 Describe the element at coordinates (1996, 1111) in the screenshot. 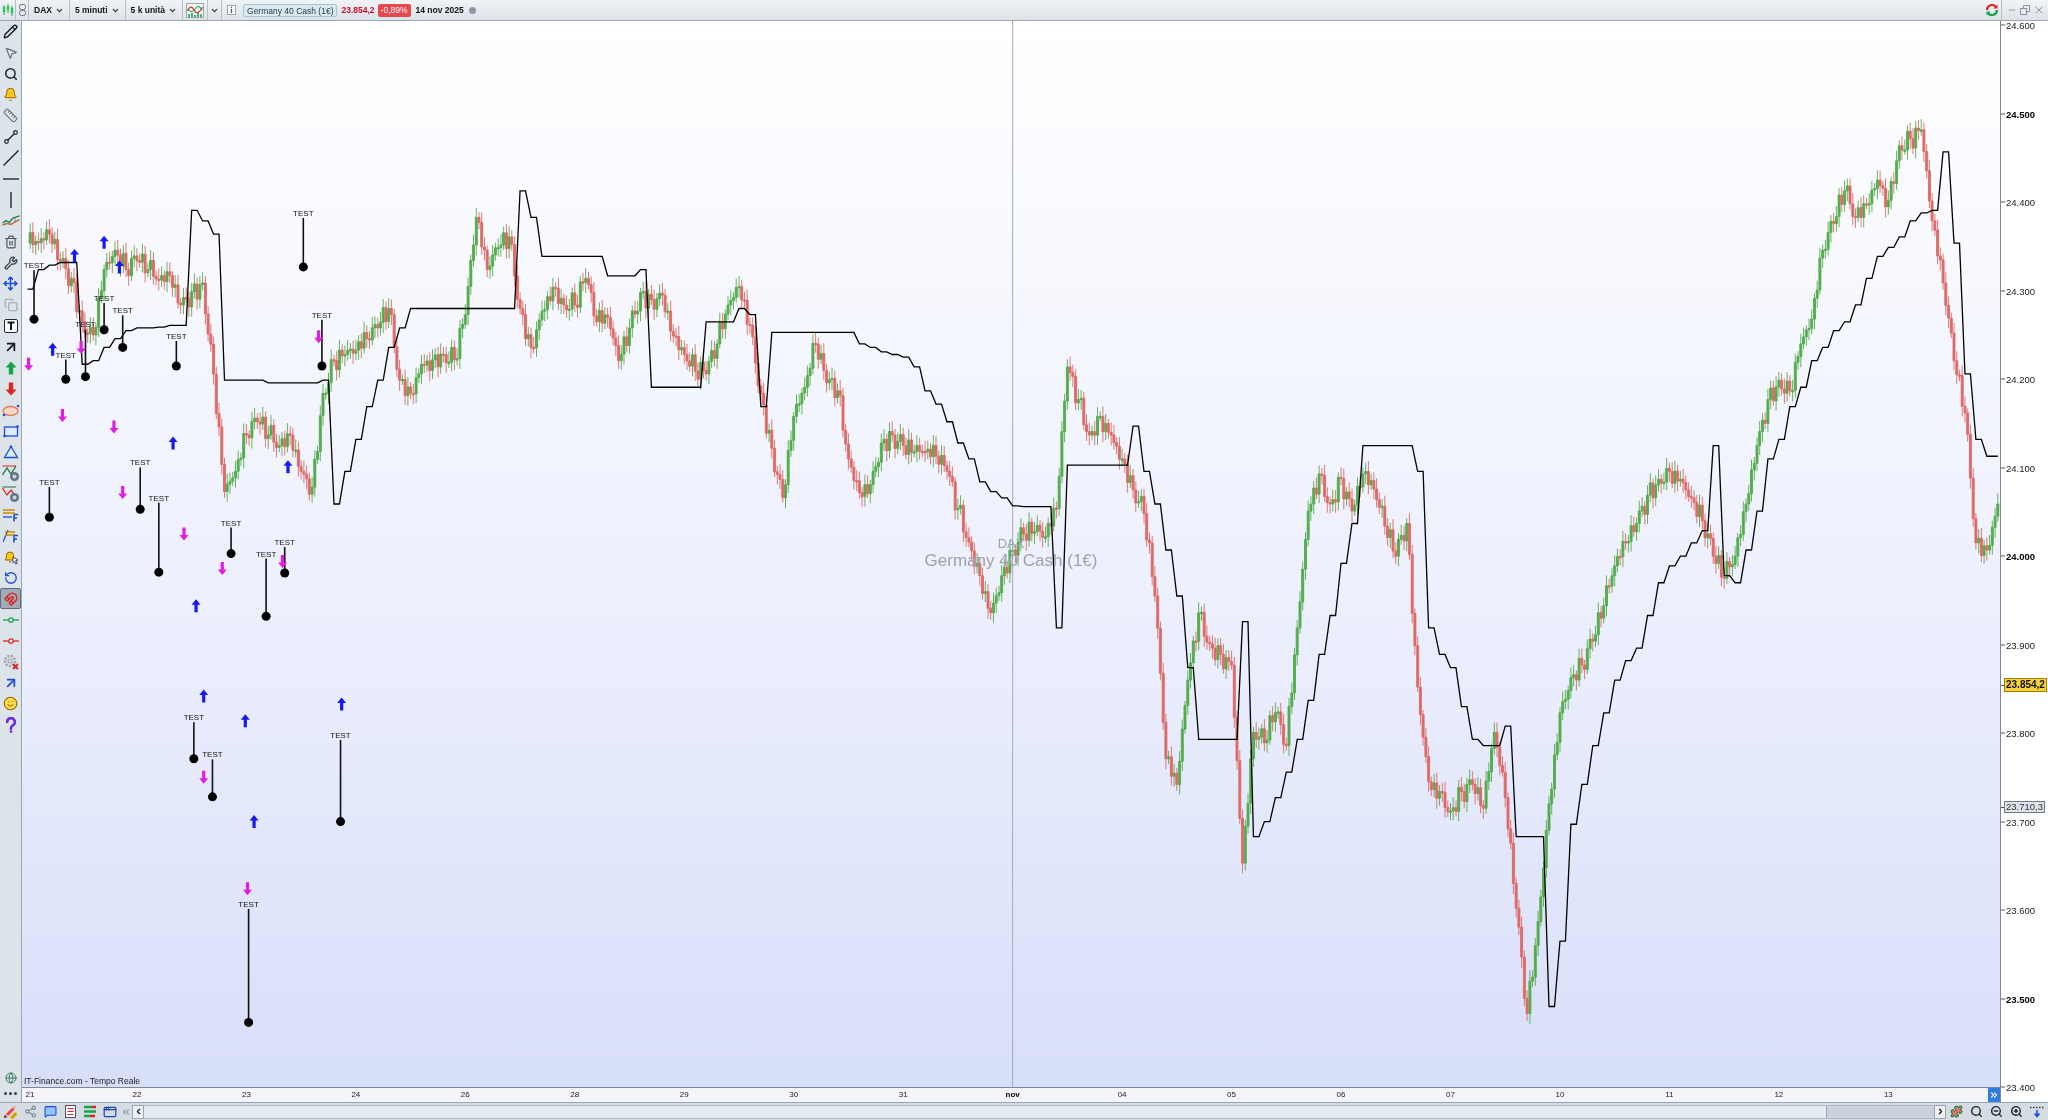

I see `zoom-out-icon` at that location.